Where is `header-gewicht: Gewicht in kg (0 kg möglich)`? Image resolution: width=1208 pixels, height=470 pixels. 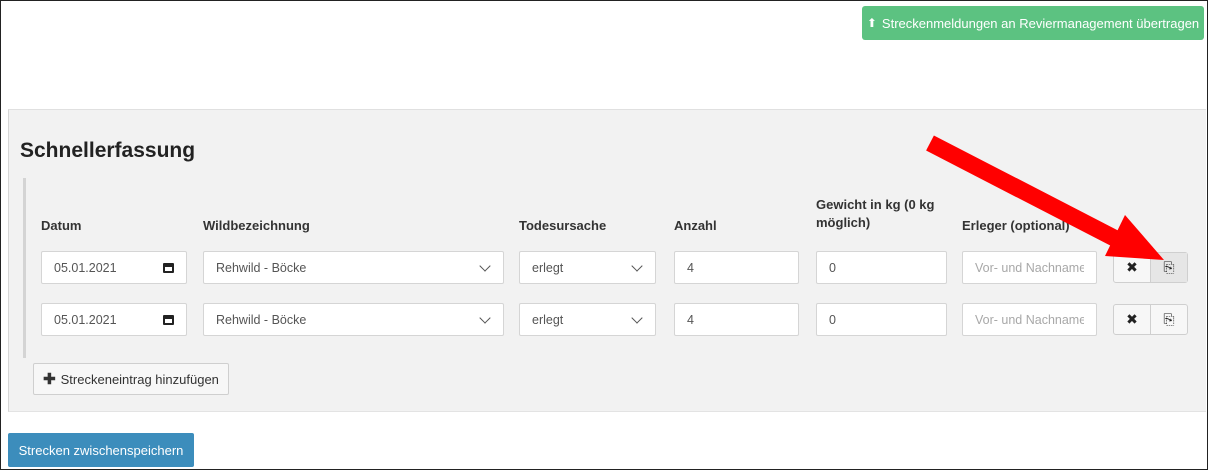 header-gewicht: Gewicht in kg (0 kg möglich) is located at coordinates (875, 214).